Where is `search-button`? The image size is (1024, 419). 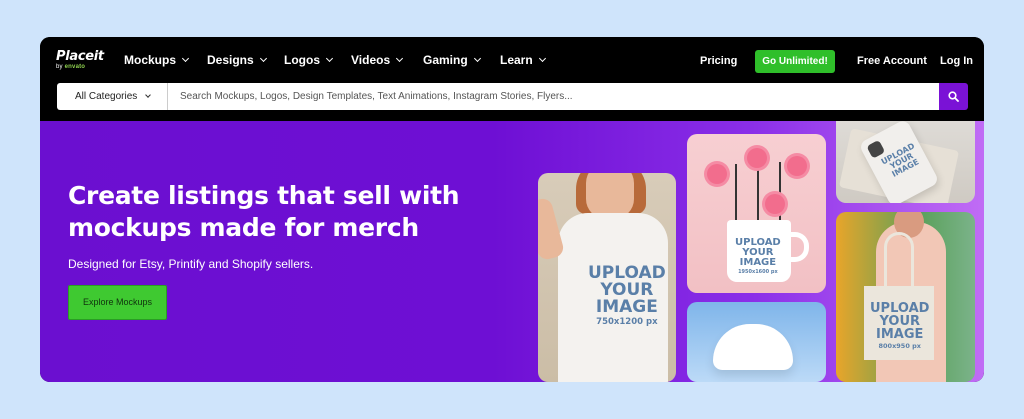
search-button is located at coordinates (953, 96).